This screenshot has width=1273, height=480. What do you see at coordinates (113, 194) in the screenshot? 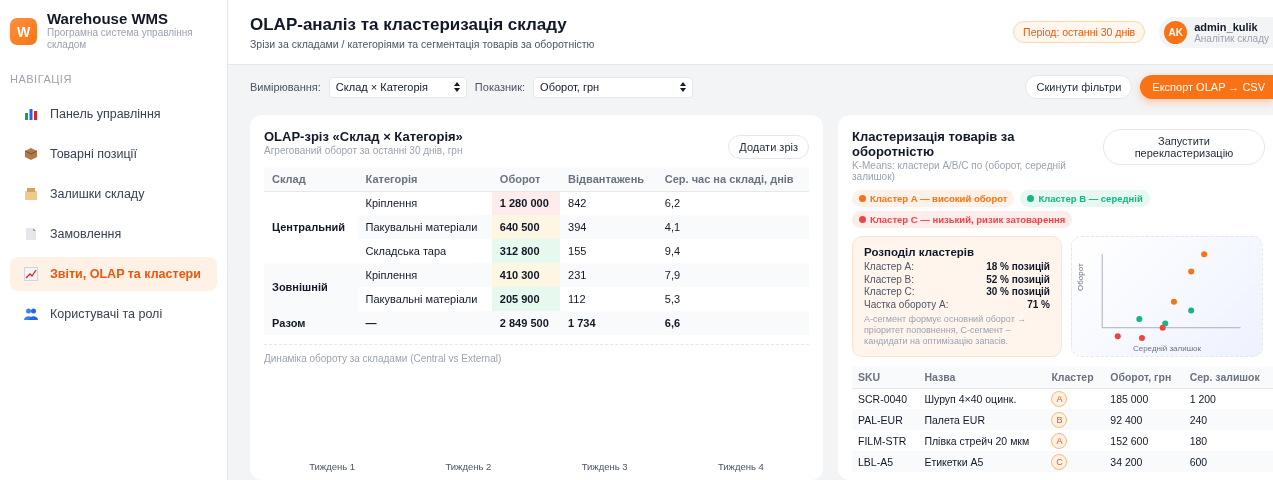
I see `nav-item: Залишки складу` at bounding box center [113, 194].